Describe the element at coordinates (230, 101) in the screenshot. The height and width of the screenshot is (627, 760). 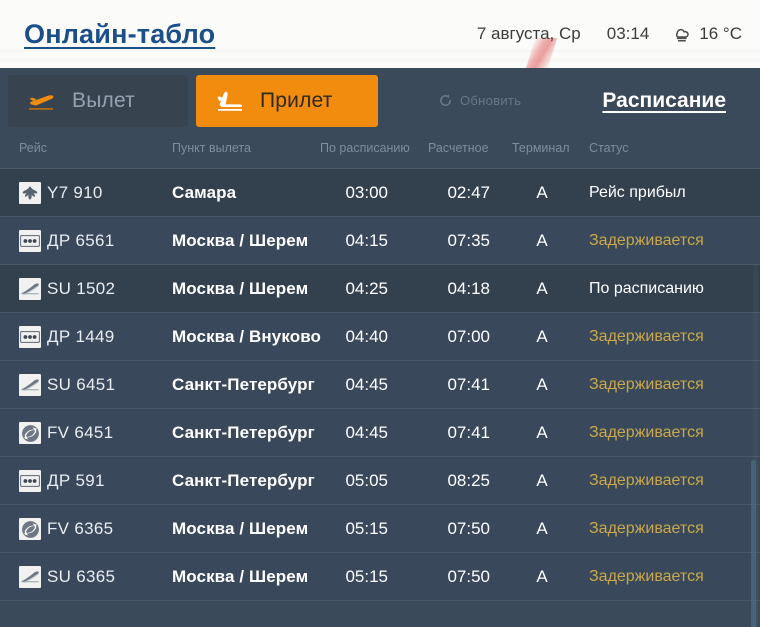
I see `plane-landing-icon` at that location.